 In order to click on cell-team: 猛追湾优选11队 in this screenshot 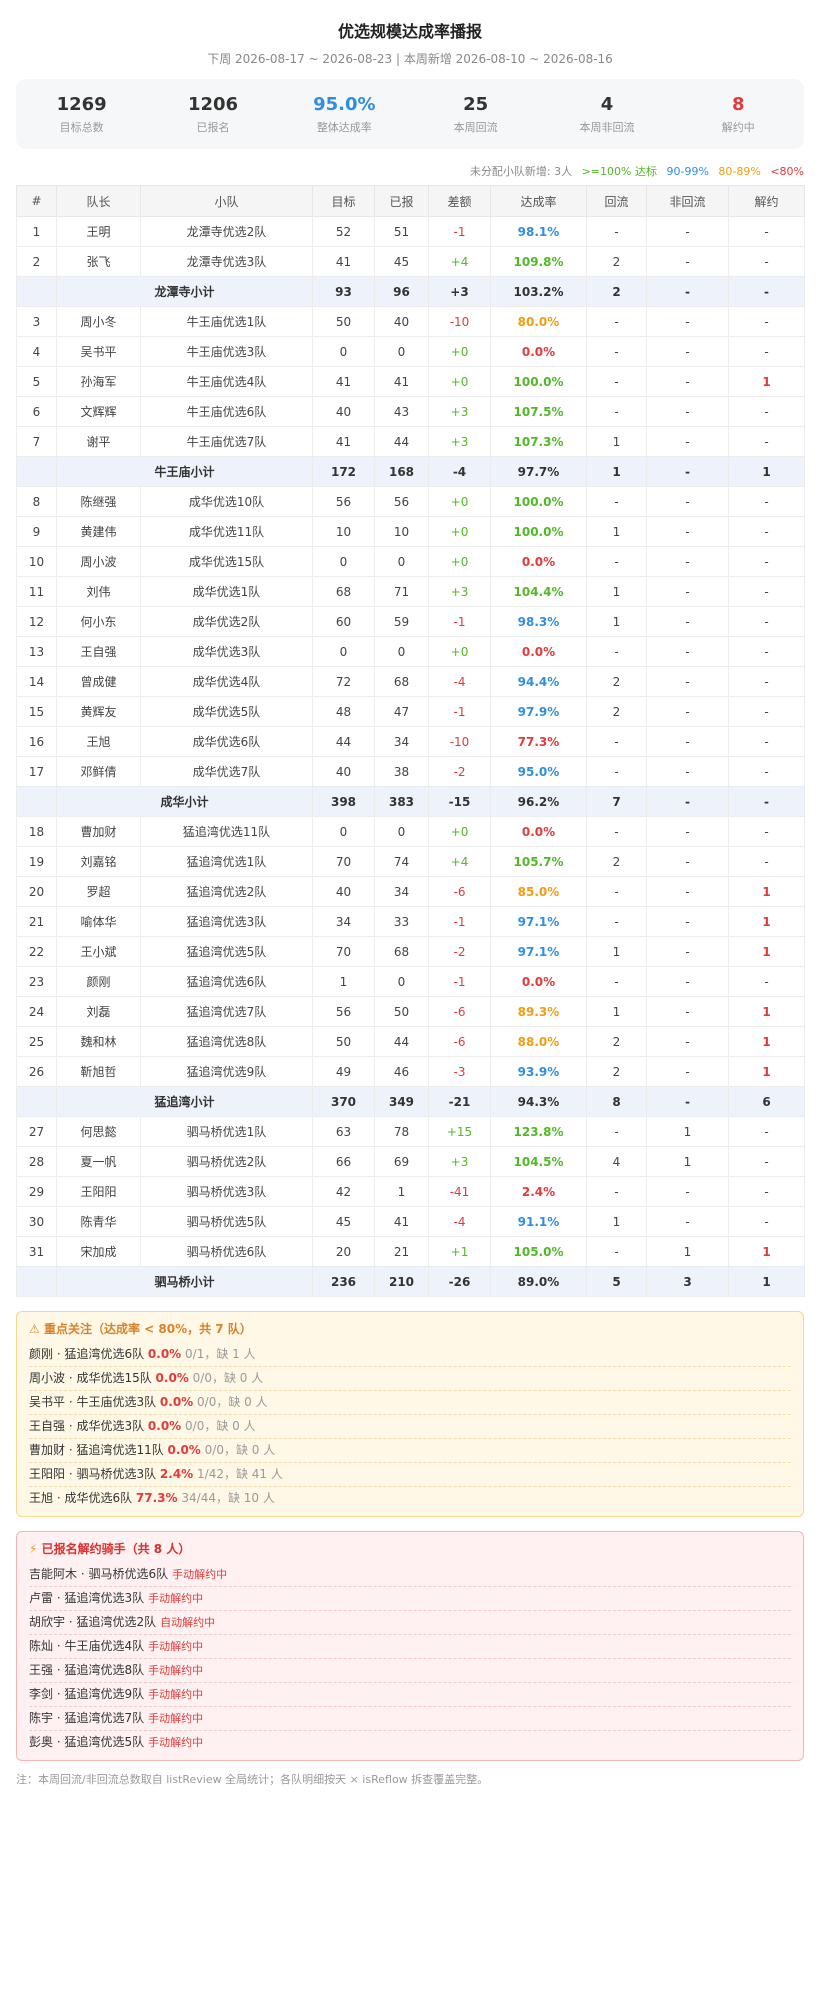, I will do `click(226, 831)`.